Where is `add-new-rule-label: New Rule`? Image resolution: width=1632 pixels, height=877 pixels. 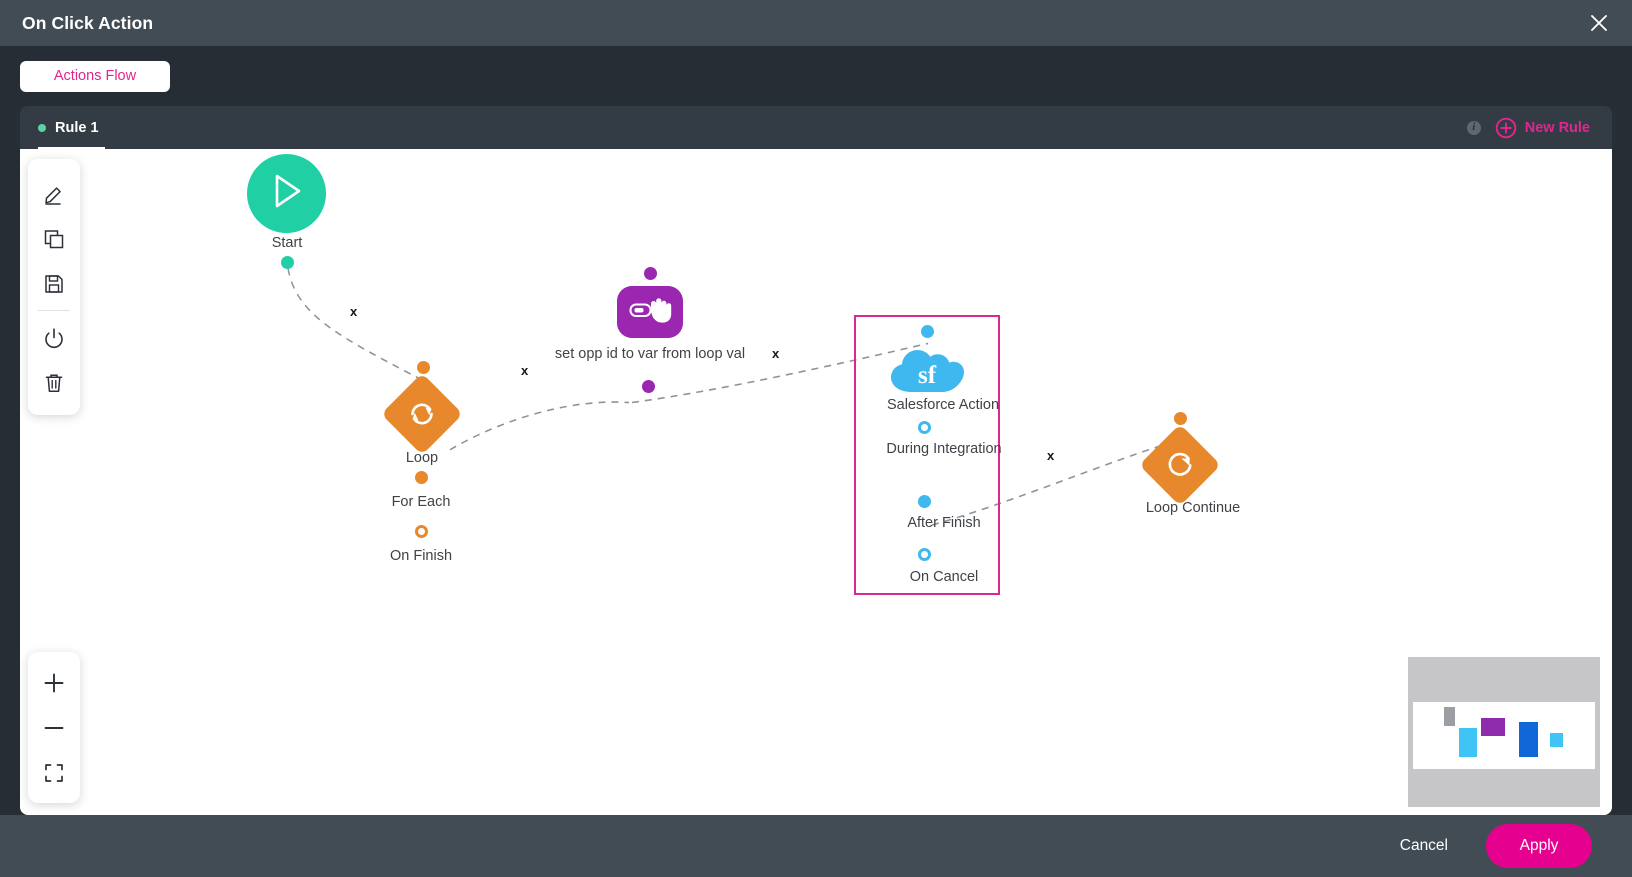 add-new-rule-label: New Rule is located at coordinates (1557, 127).